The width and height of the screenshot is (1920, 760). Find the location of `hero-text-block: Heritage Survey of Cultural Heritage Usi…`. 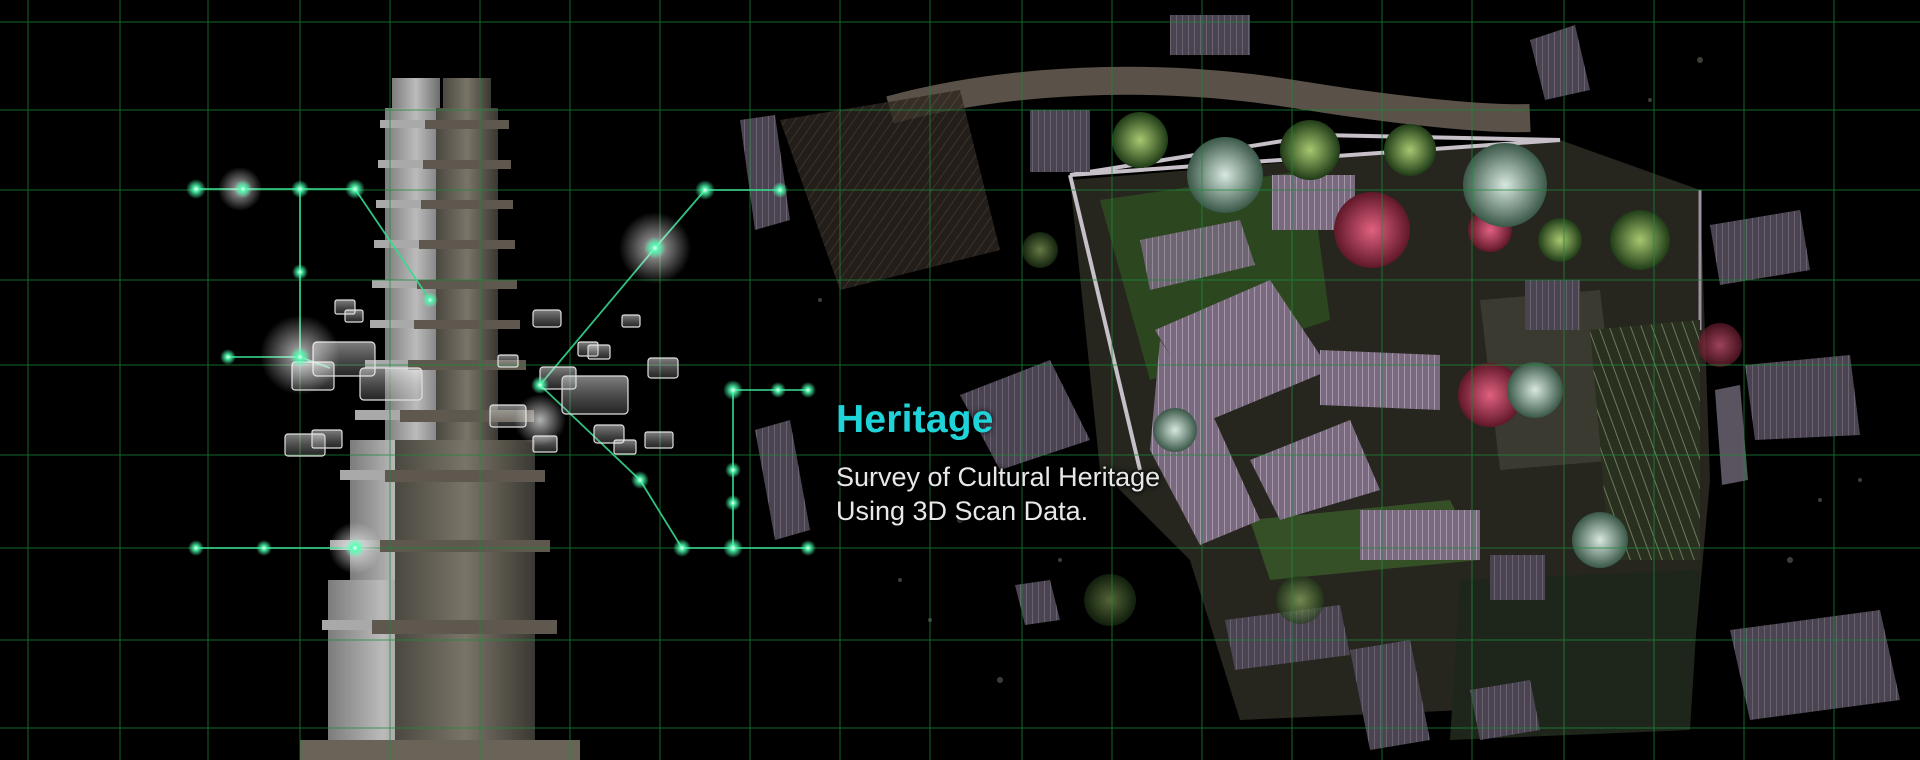

hero-text-block: Heritage Survey of Cultural Heritage Usi… is located at coordinates (998, 463).